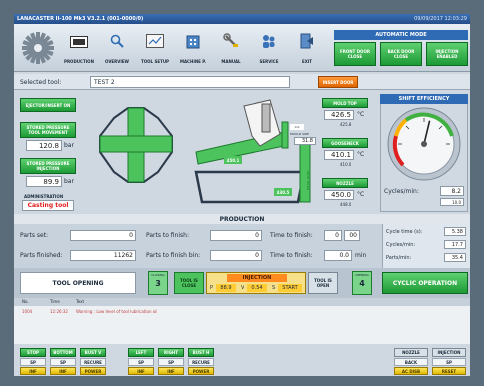  What do you see at coordinates (411, 362) in the screenshot?
I see `nozzle-back-button: BACK` at bounding box center [411, 362].